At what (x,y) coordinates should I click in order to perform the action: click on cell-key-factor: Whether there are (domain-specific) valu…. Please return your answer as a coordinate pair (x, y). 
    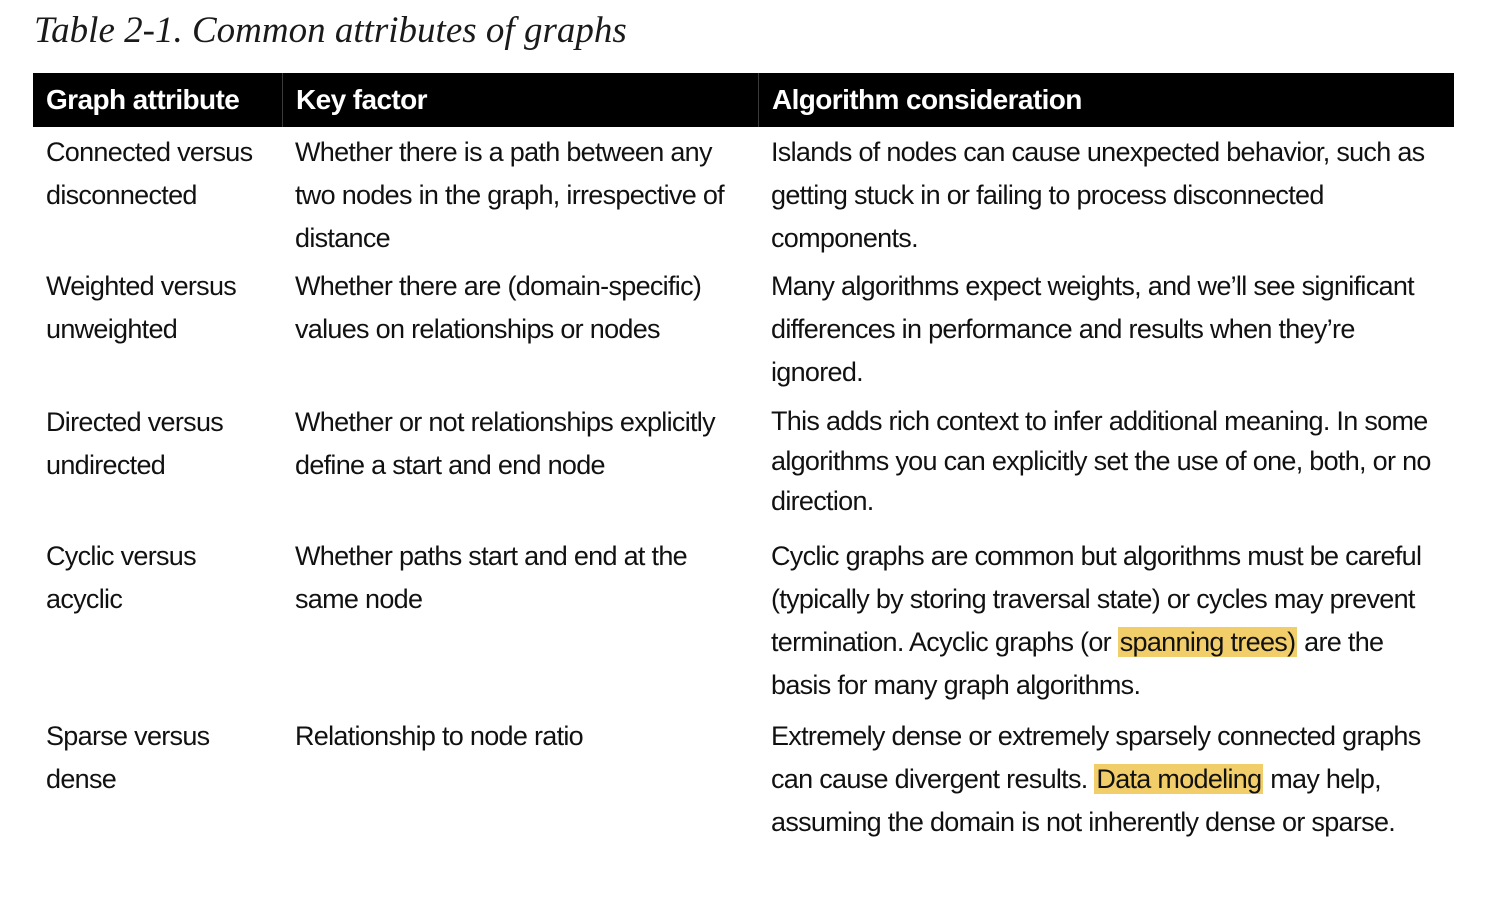
    Looking at the image, I should click on (498, 307).